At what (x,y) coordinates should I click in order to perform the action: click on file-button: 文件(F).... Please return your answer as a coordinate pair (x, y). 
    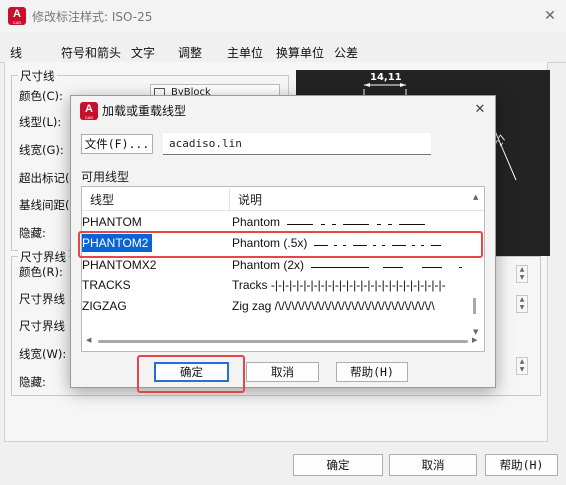
    Looking at the image, I should click on (117, 144).